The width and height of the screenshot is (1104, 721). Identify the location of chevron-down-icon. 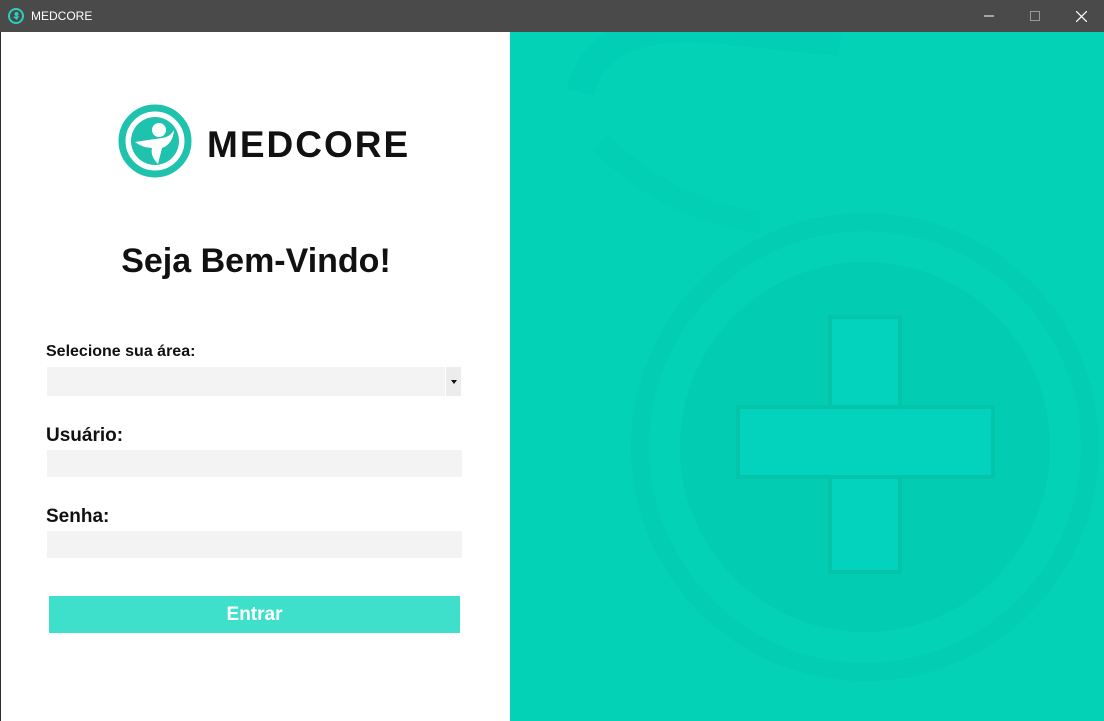
(453, 381).